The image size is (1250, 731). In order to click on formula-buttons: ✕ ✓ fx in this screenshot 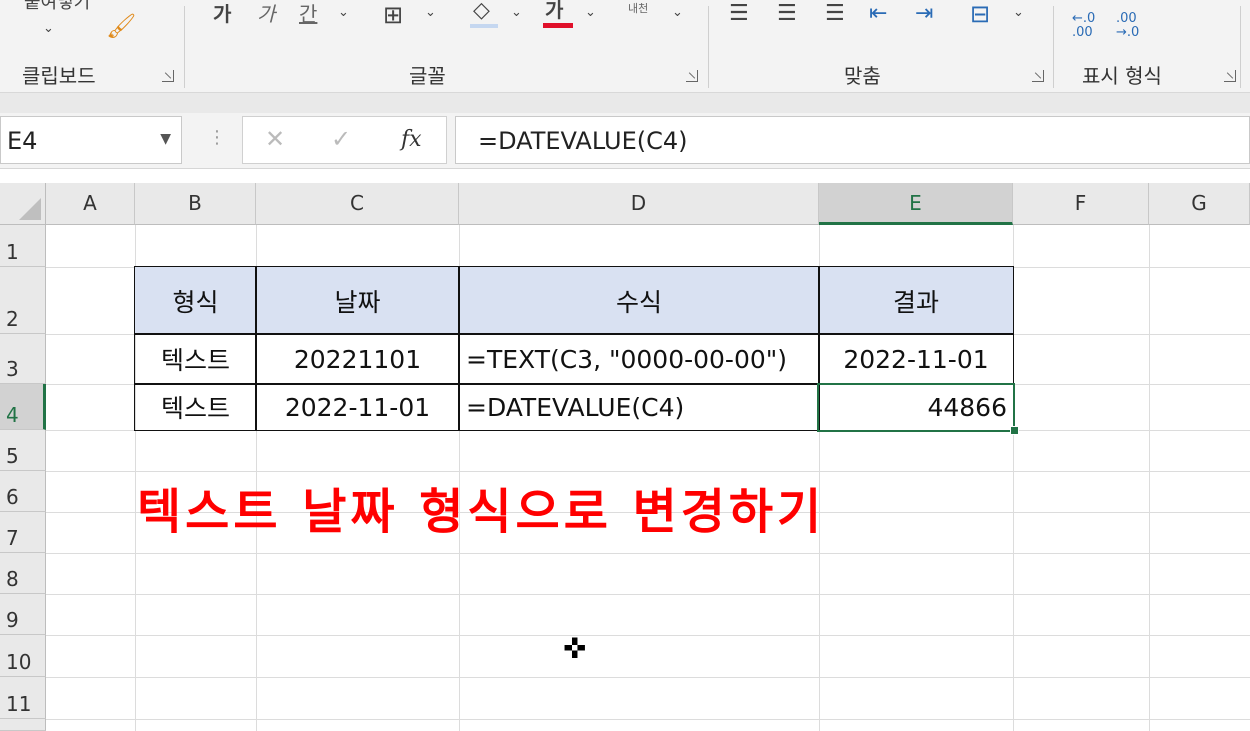, I will do `click(344, 140)`.